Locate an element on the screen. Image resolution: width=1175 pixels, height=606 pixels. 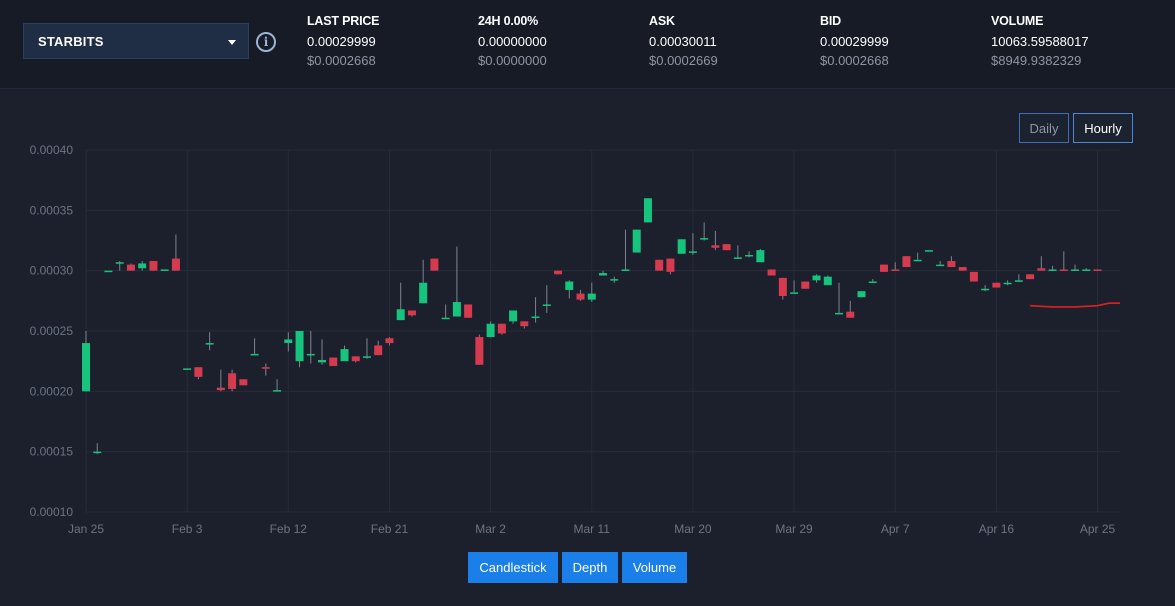
market-selector-label: STARBITS is located at coordinates (71, 41).